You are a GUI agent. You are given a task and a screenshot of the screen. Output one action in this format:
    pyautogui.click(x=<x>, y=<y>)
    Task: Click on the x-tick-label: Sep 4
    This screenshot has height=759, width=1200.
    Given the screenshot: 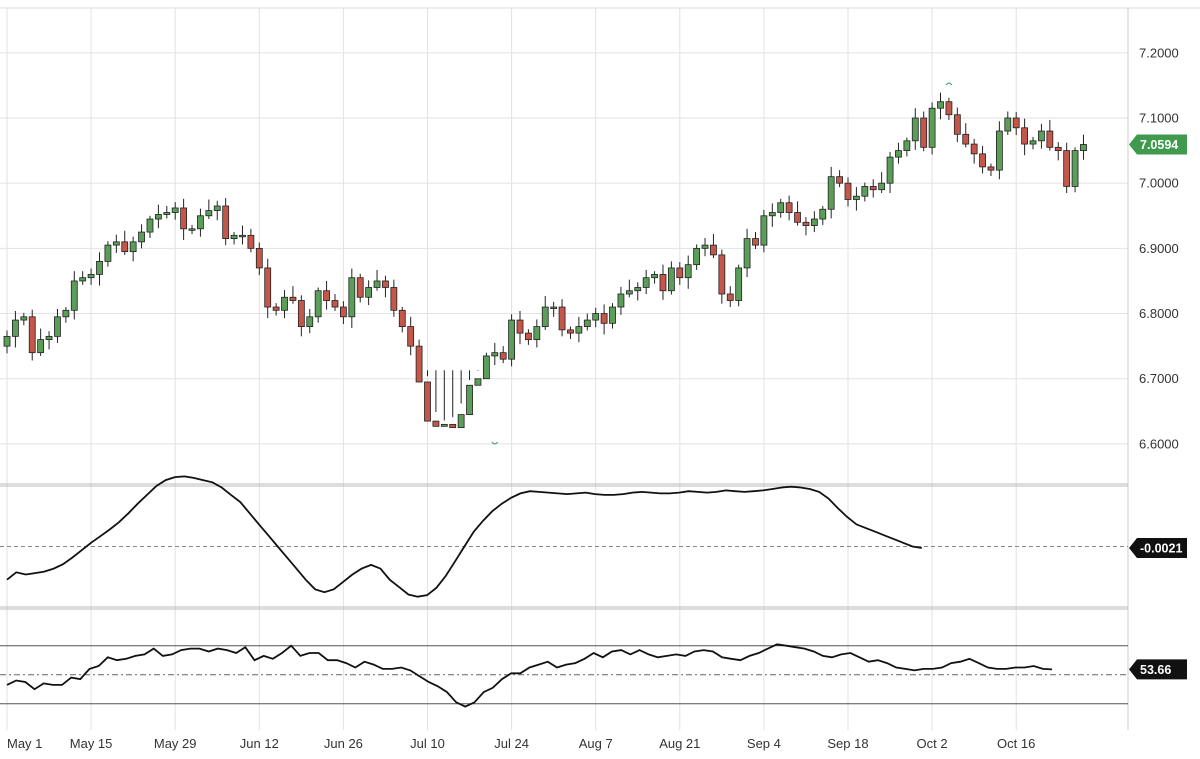 What is the action you would take?
    pyautogui.click(x=764, y=743)
    